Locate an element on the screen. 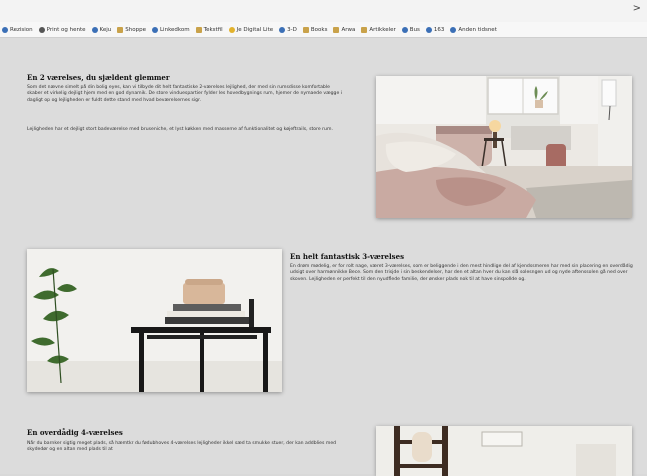  bookmark-item: Artikkeler is located at coordinates (378, 29).